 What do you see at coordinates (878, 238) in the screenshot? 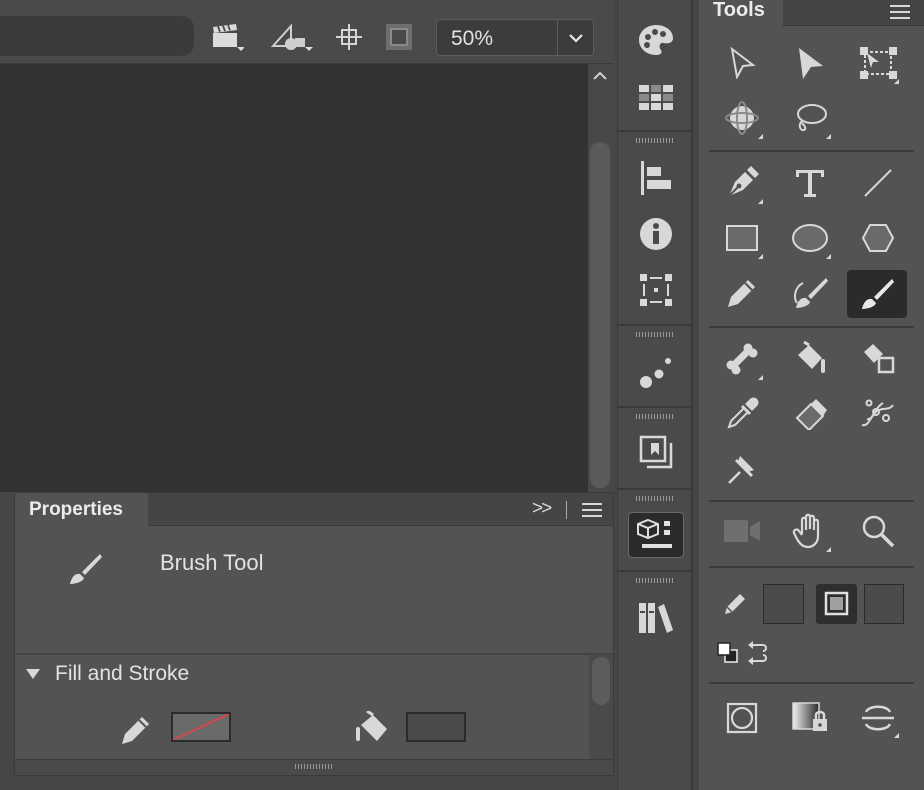
I see `polystar-tool-icon` at bounding box center [878, 238].